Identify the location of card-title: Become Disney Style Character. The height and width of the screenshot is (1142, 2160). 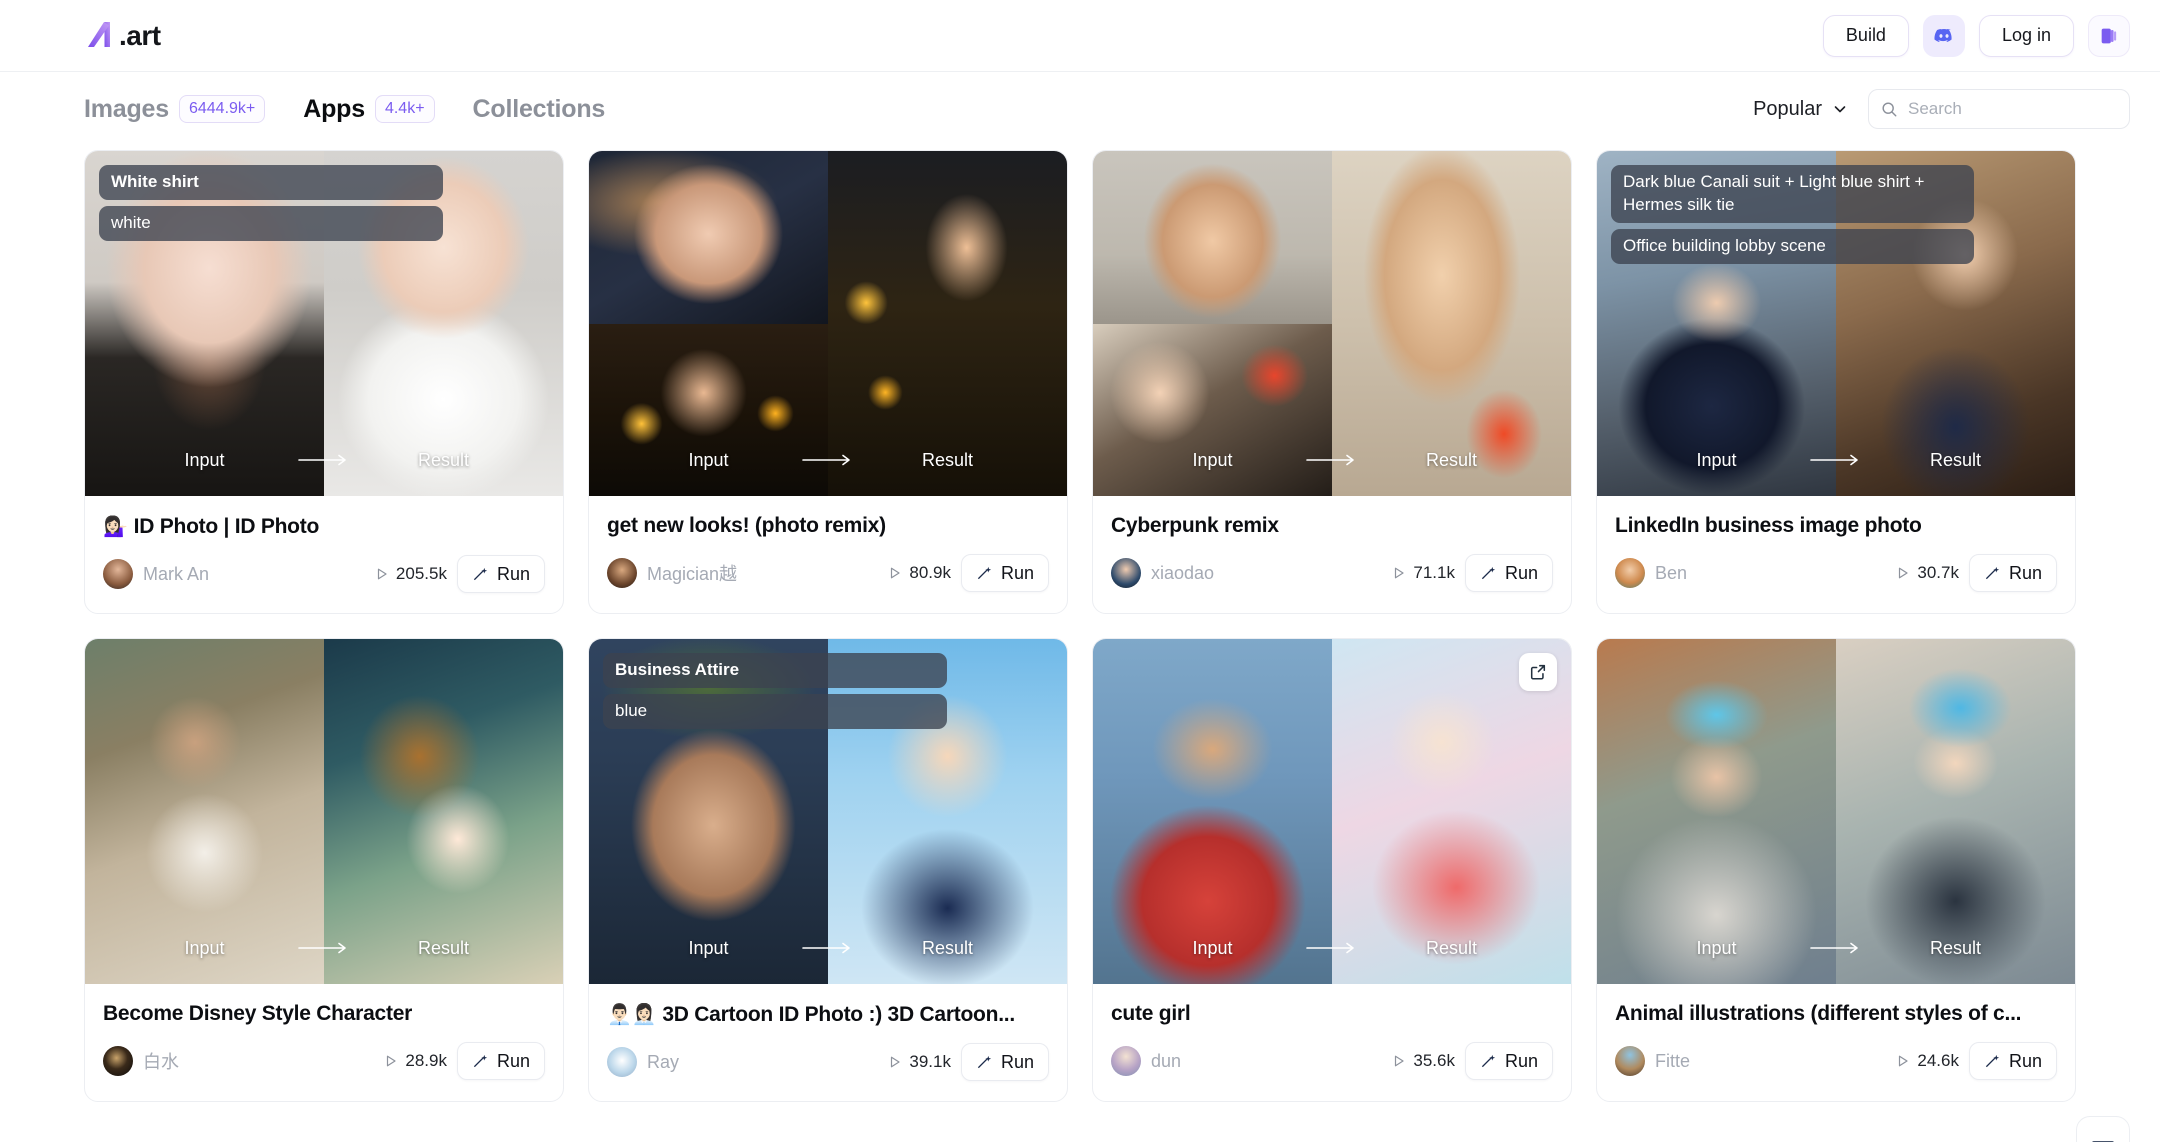
(324, 1014).